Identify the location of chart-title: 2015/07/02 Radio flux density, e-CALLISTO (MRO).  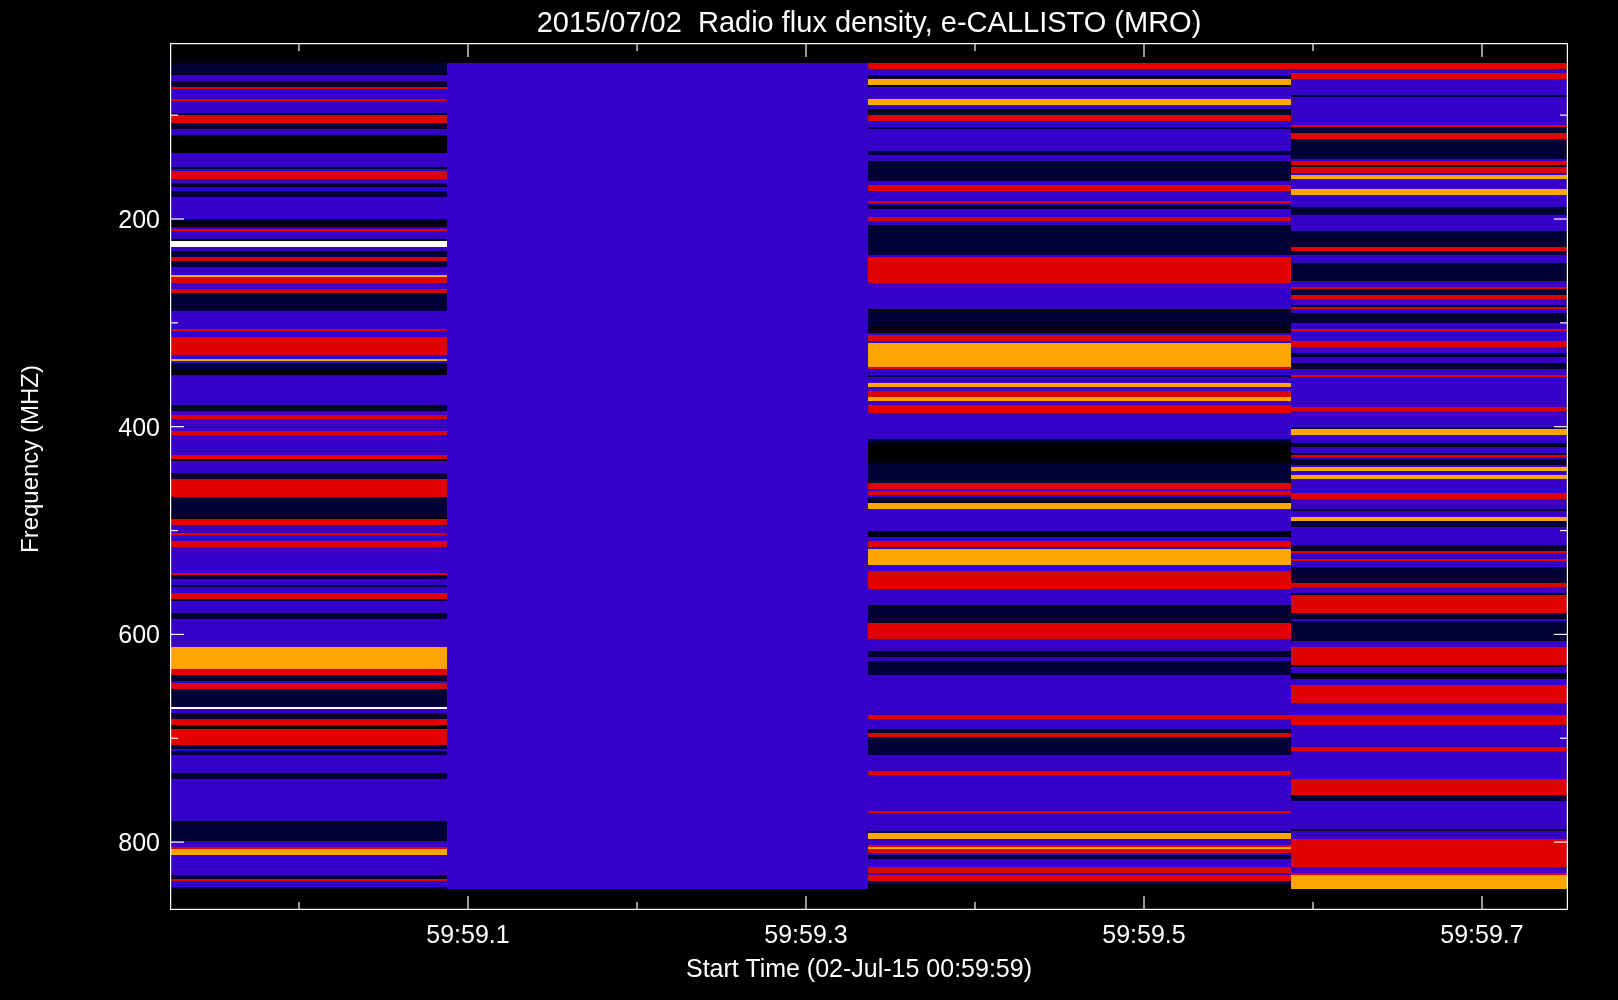
(869, 22).